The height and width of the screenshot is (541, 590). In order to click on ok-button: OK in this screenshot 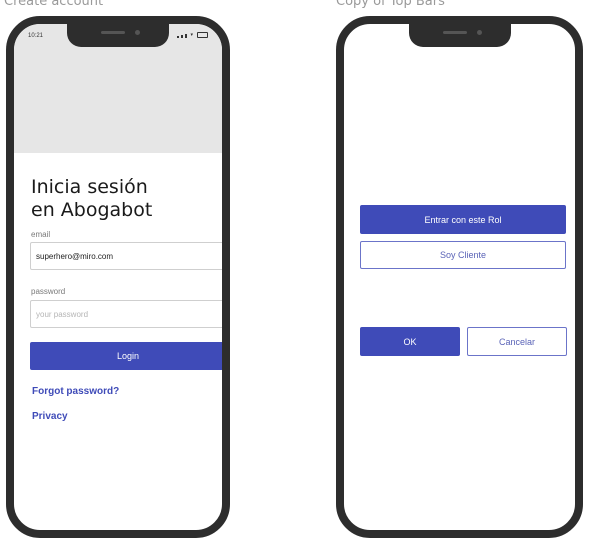, I will do `click(410, 341)`.